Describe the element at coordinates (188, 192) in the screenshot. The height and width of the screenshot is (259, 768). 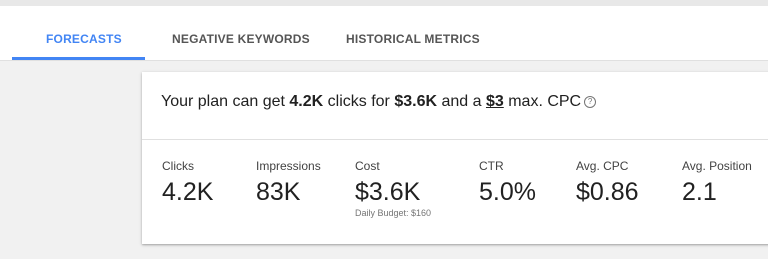
I see `metric-value: 4.2K` at that location.